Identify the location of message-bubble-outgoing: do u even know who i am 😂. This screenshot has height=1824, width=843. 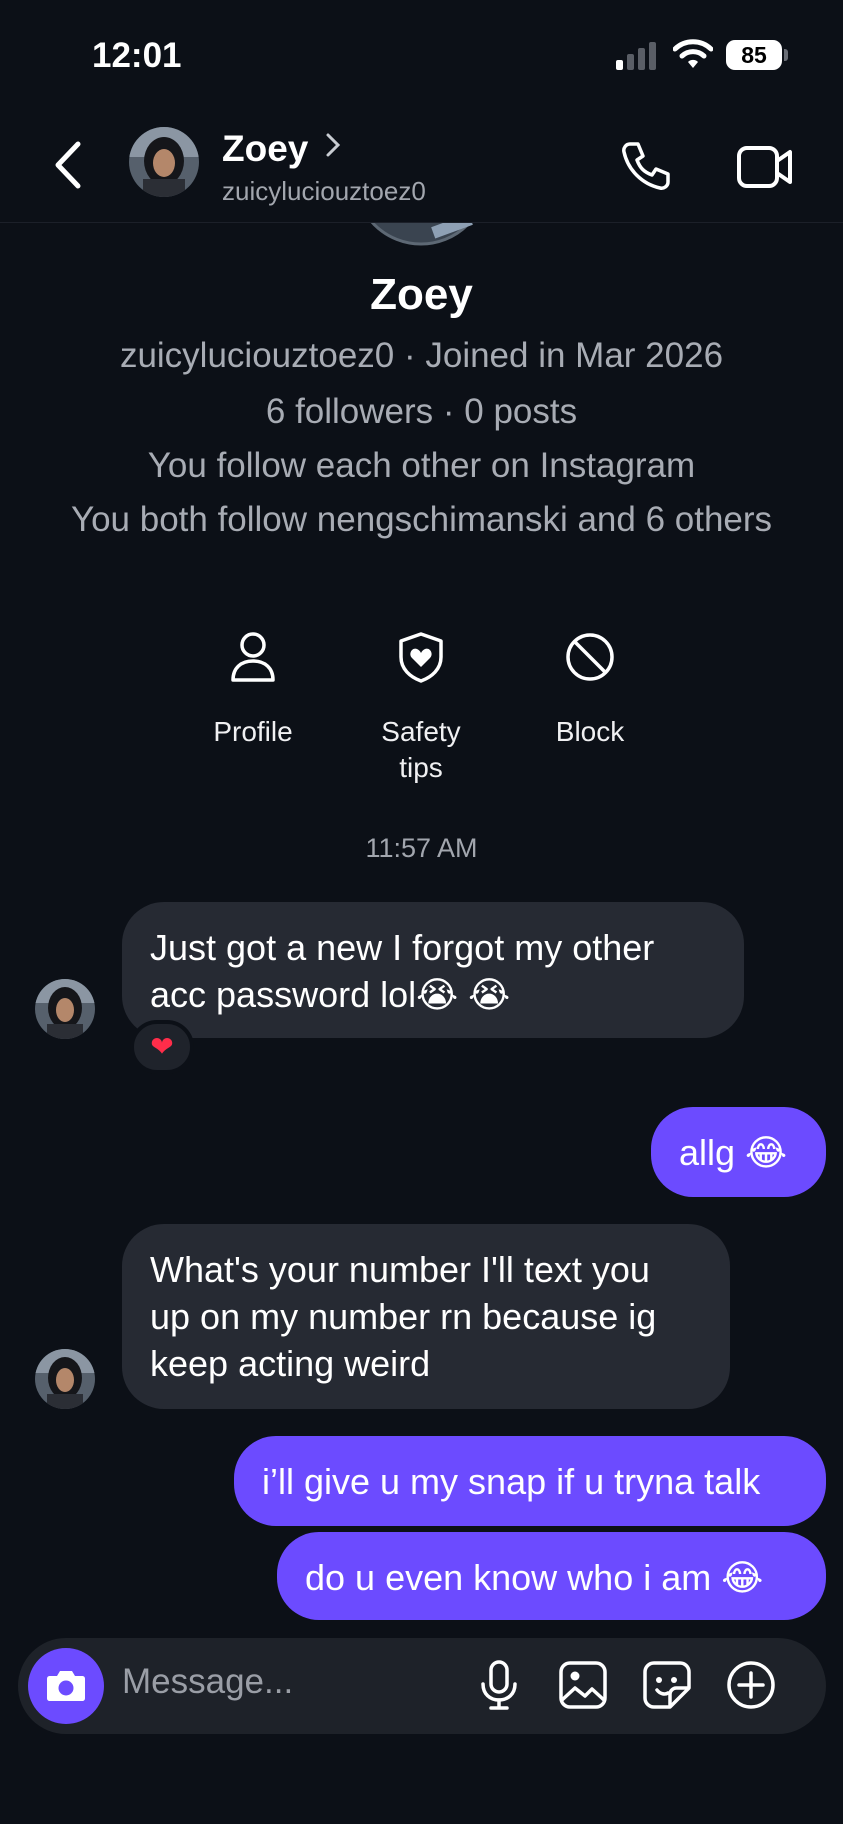
(551, 1576).